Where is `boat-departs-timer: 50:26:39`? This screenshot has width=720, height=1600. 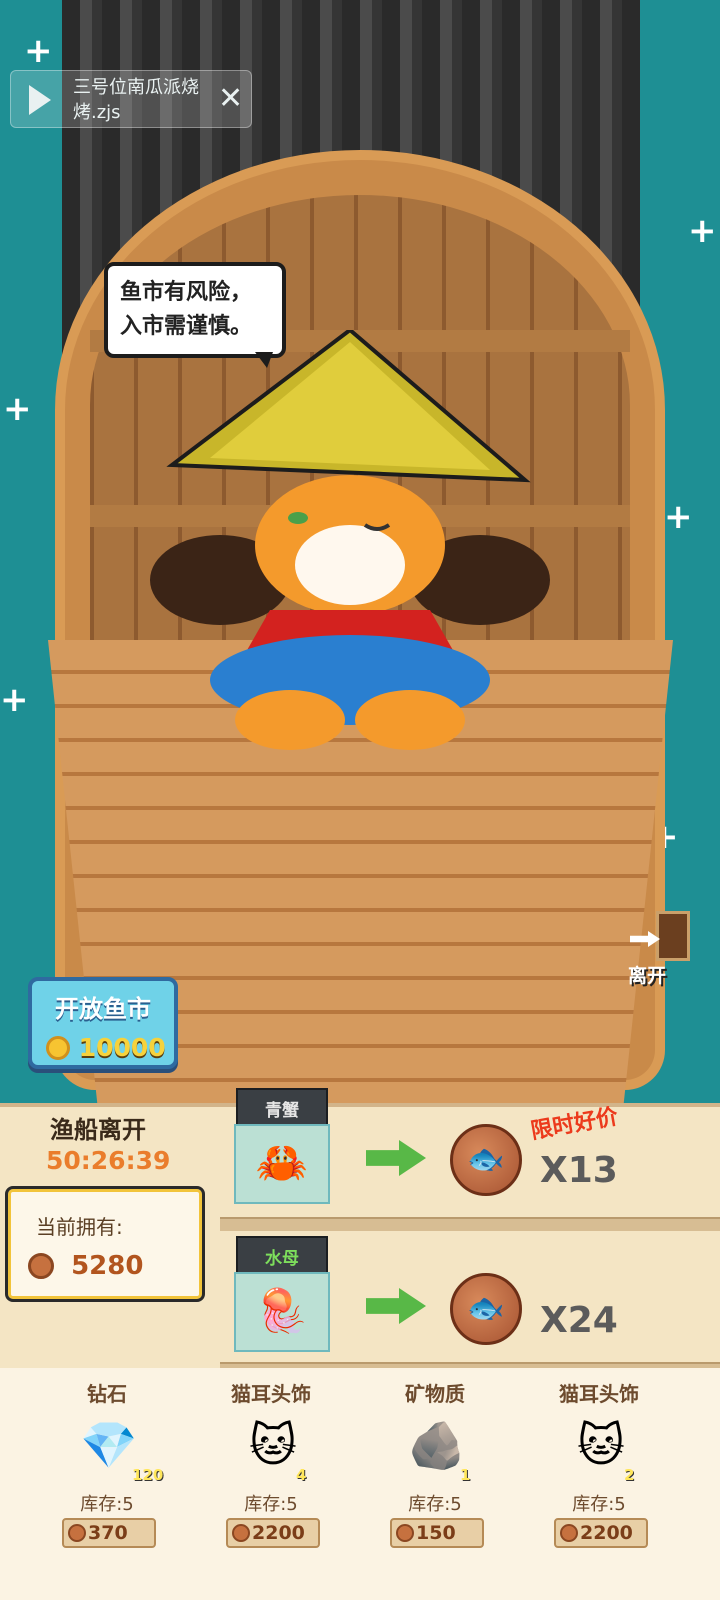 boat-departs-timer: 50:26:39 is located at coordinates (108, 1160).